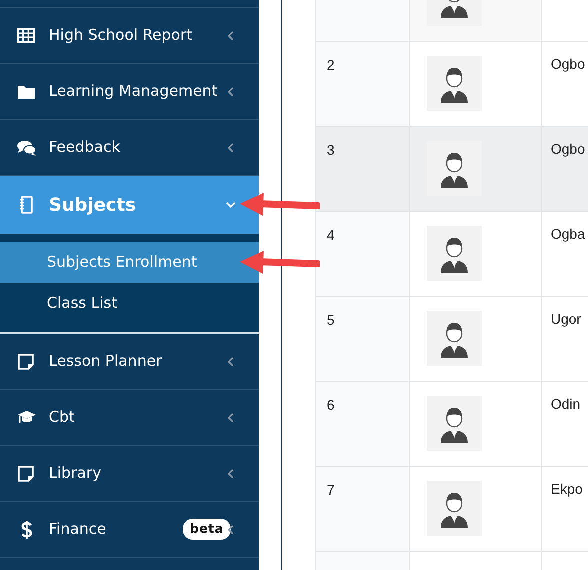  I want to click on chat-icon, so click(27, 147).